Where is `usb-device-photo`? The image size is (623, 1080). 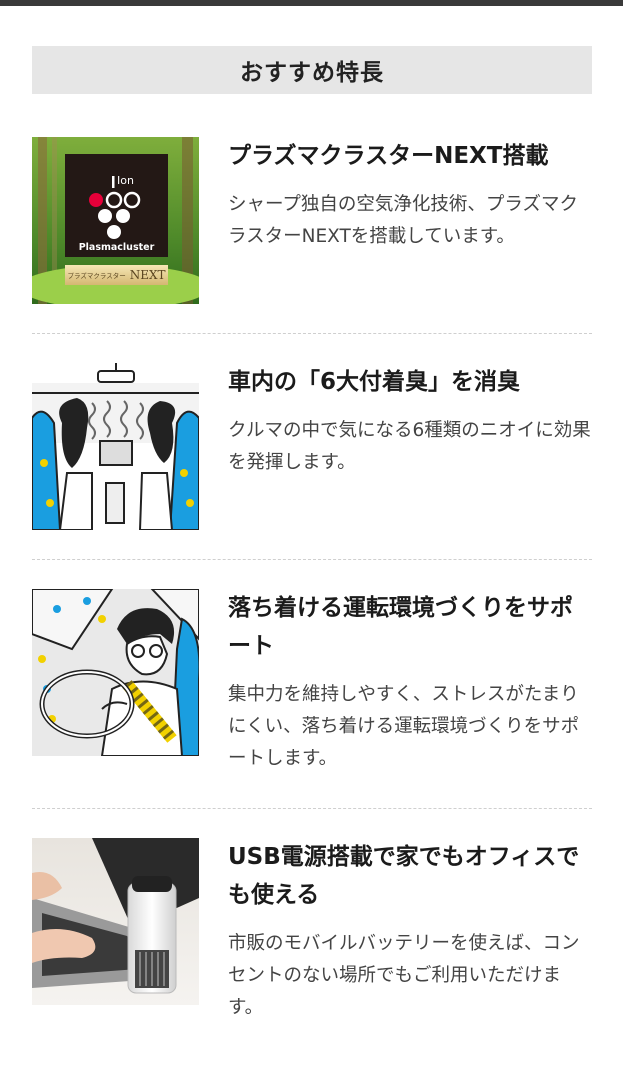
usb-device-photo is located at coordinates (115, 921).